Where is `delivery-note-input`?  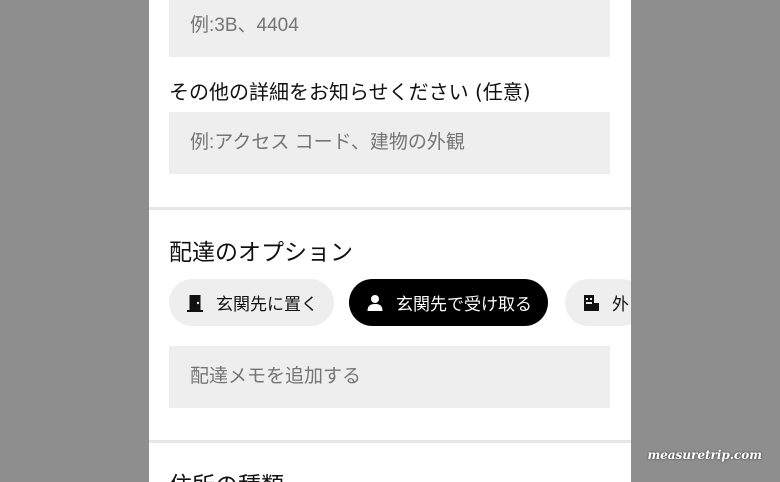 delivery-note-input is located at coordinates (389, 377).